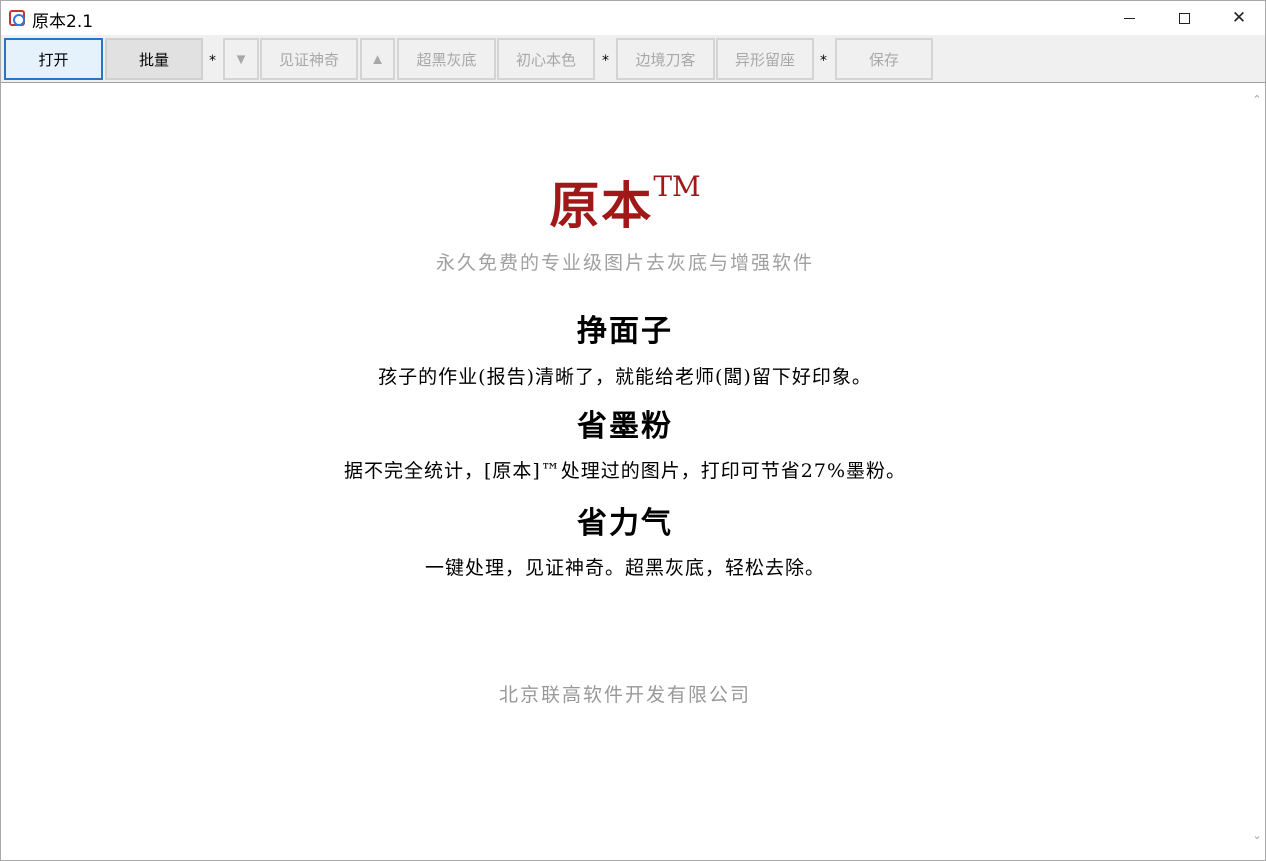 This screenshot has height=861, width=1266. I want to click on maximize-button, so click(1184, 18).